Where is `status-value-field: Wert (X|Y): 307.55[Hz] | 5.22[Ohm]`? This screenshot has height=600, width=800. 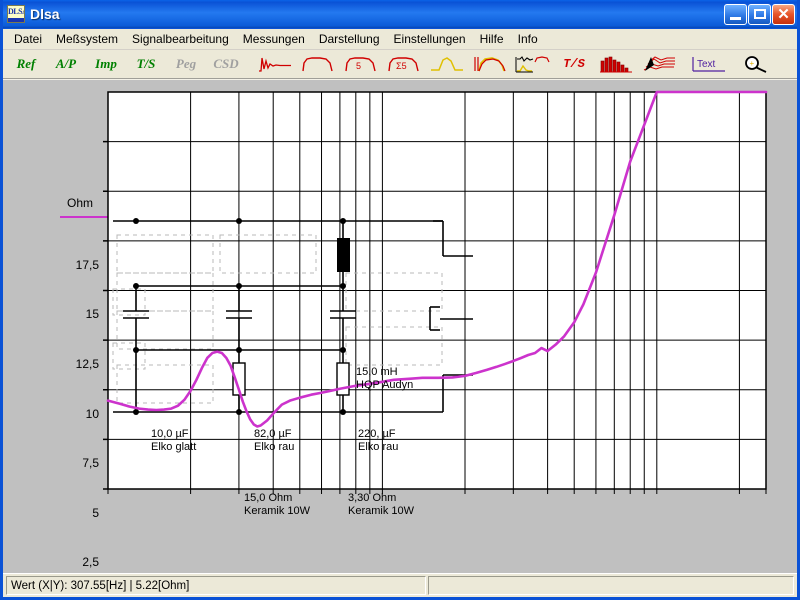 status-value-field: Wert (X|Y): 307.55[Hz] | 5.22[Ohm] is located at coordinates (216, 585).